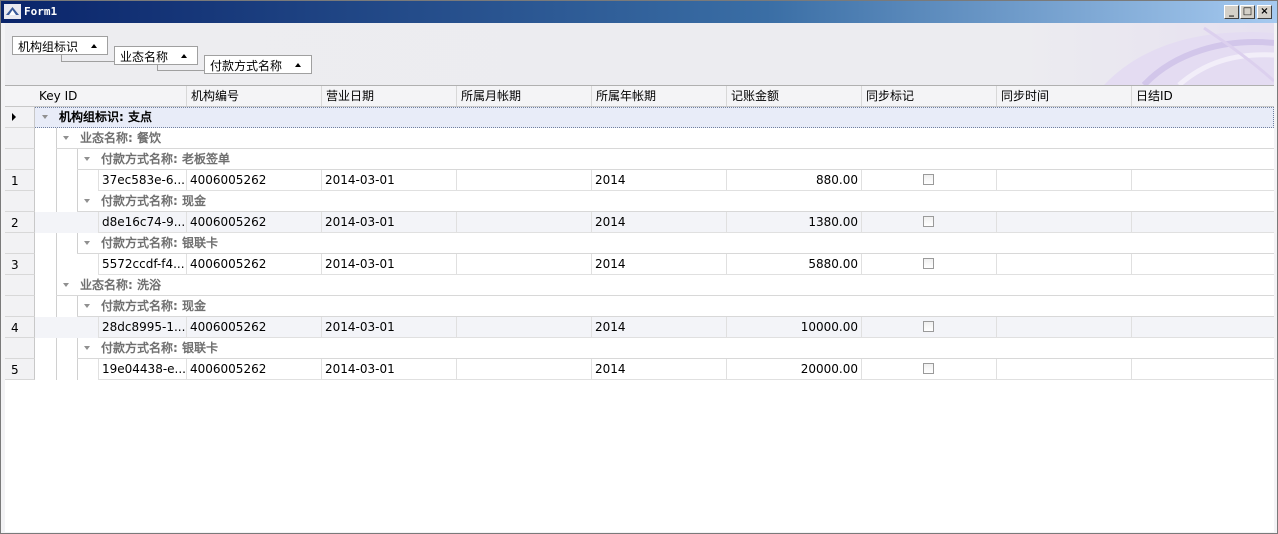 The height and width of the screenshot is (534, 1278). What do you see at coordinates (258, 64) in the screenshot?
I see `group-button-payment: 付款方式名称` at bounding box center [258, 64].